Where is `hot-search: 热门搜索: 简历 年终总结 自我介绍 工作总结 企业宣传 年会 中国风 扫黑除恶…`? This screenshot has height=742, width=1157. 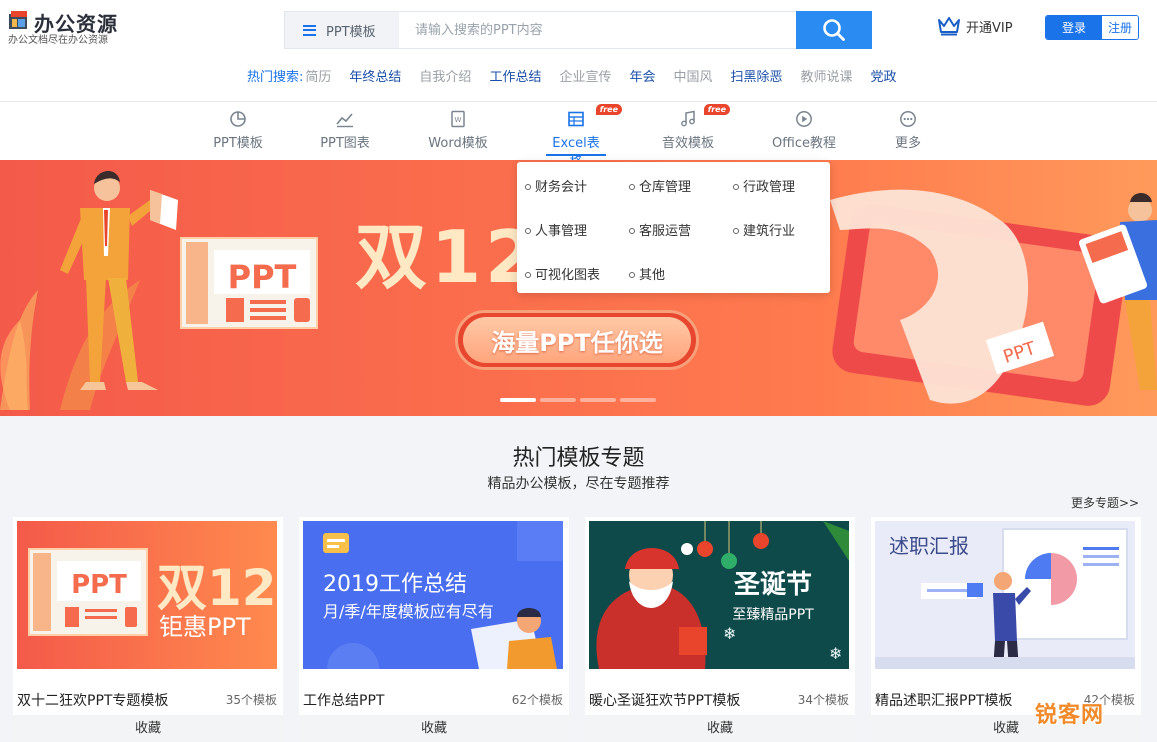
hot-search: 热门搜索: 简历 年终总结 自我介绍 工作总结 企业宣传 年会 中国风 扫黑除恶… is located at coordinates (581, 75).